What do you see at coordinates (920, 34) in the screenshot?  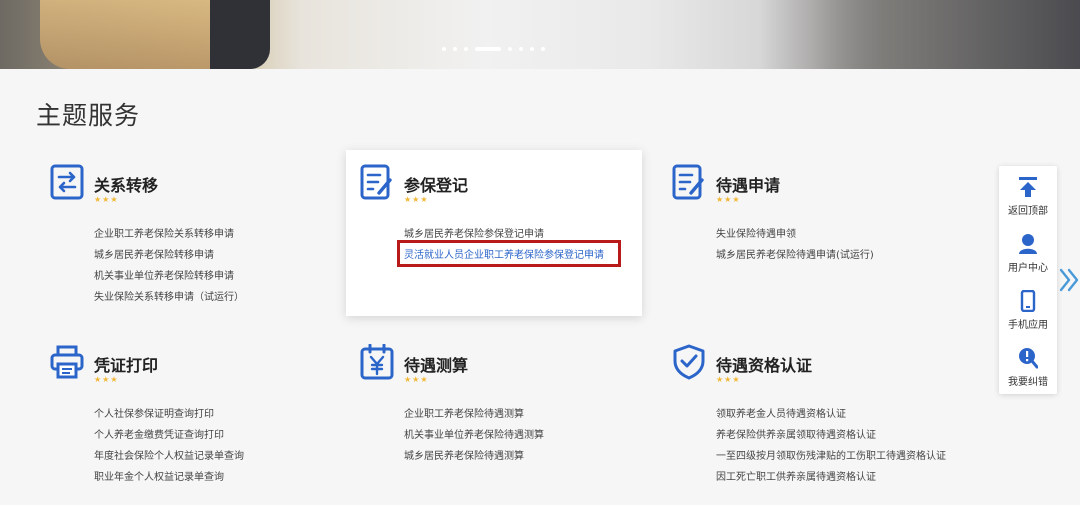 I see `banner-person-image` at bounding box center [920, 34].